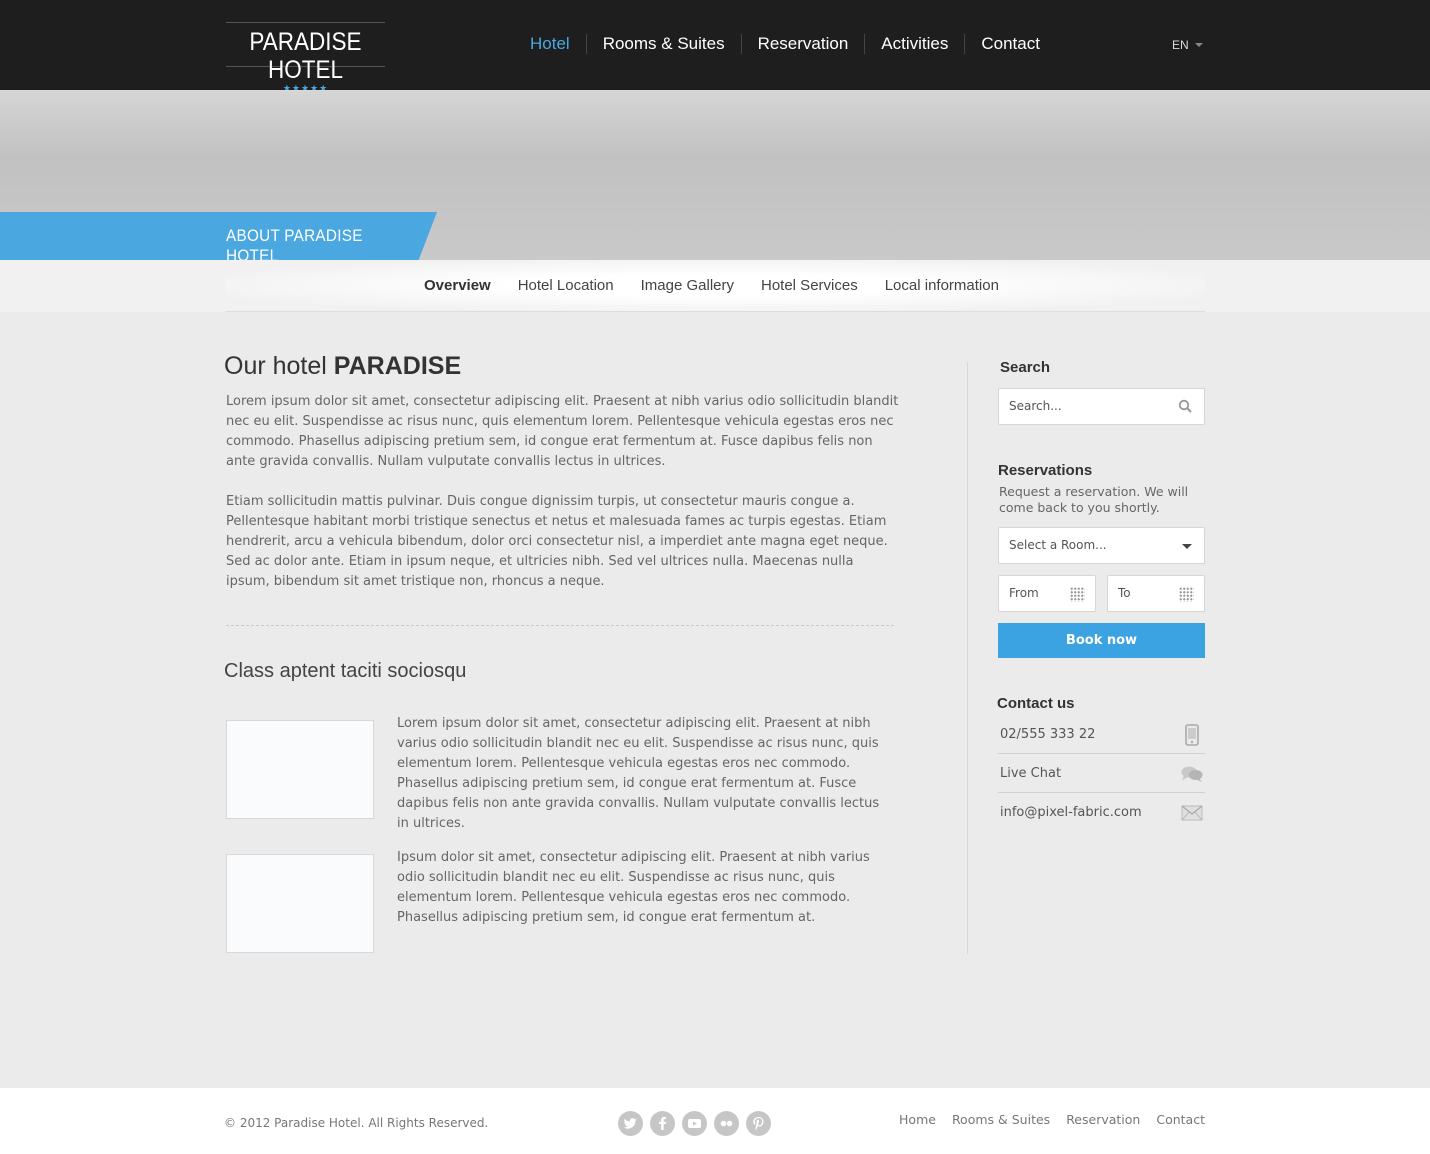  Describe the element at coordinates (1180, 45) in the screenshot. I see `language-label: EN` at that location.